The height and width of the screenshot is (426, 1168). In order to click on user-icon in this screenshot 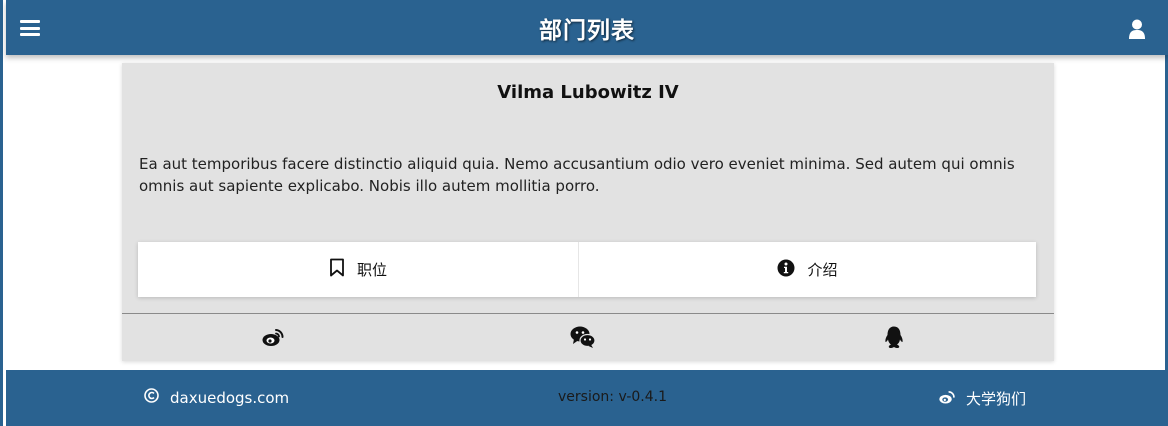, I will do `click(1137, 29)`.